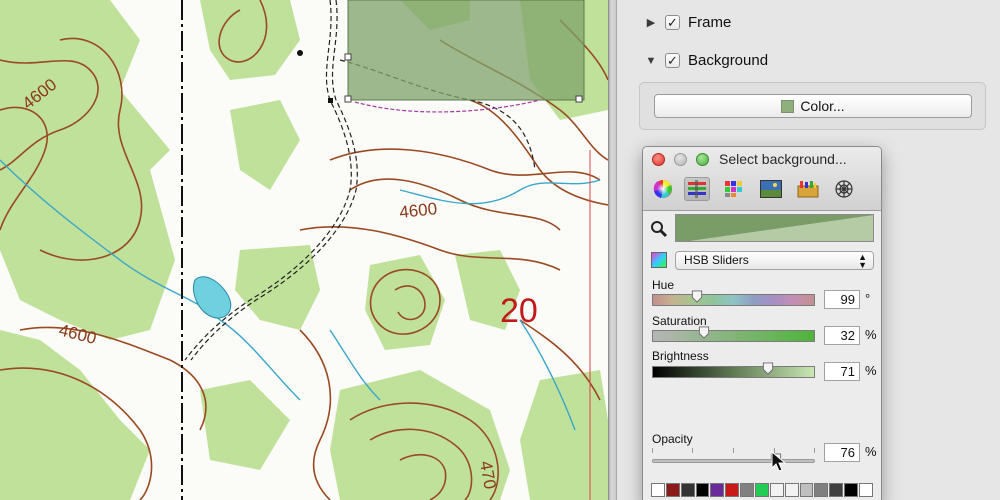  I want to click on minimize-icon, so click(680, 159).